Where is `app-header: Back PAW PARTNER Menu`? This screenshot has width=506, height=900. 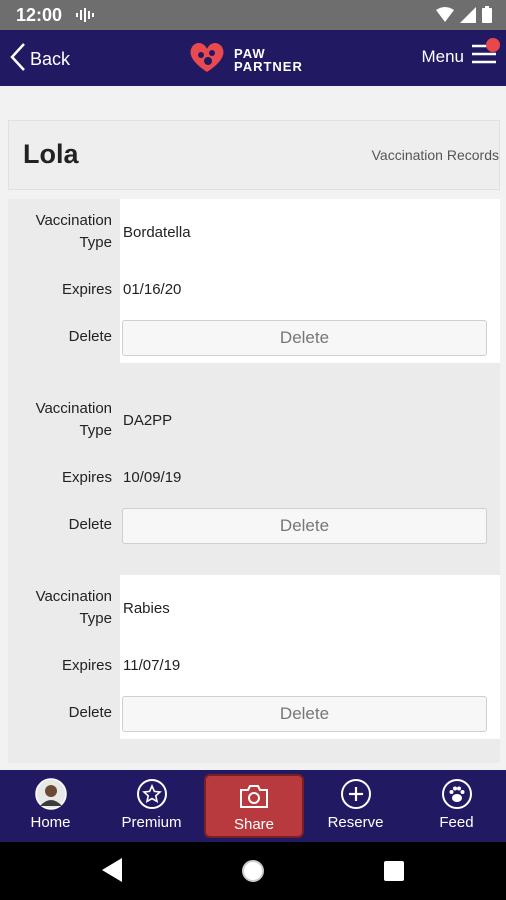
app-header: Back PAW PARTNER Menu is located at coordinates (253, 58).